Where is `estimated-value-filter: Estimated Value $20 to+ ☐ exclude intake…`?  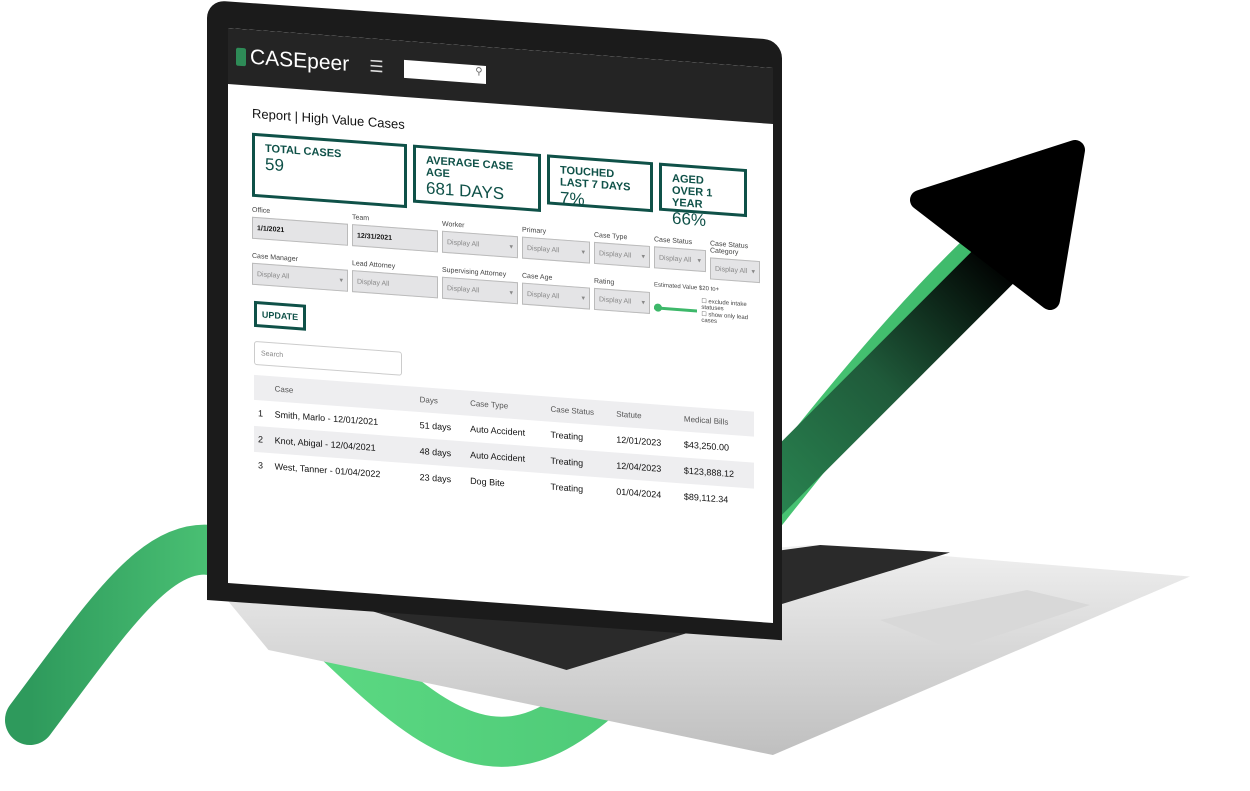 estimated-value-filter: Estimated Value $20 to+ ☐ exclude intake… is located at coordinates (709, 305).